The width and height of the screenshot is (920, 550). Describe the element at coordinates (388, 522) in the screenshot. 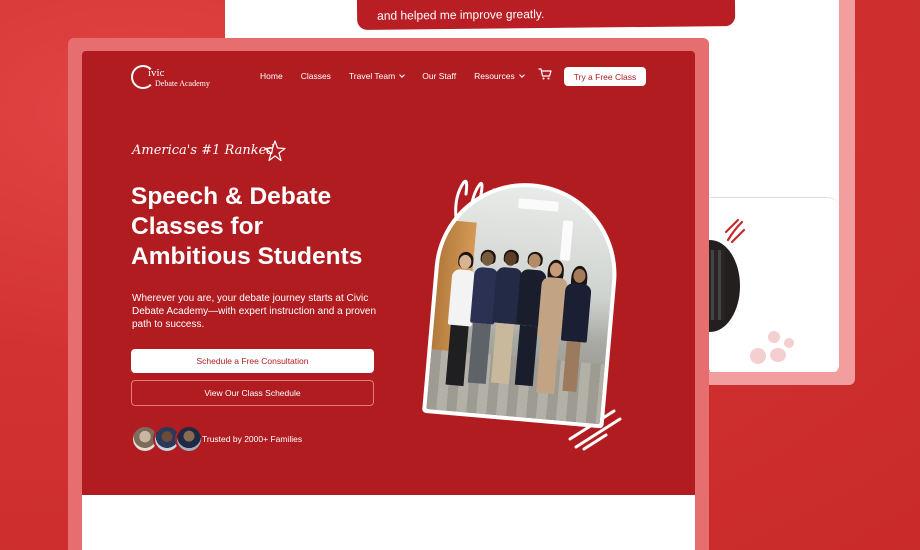

I see `next-section` at that location.